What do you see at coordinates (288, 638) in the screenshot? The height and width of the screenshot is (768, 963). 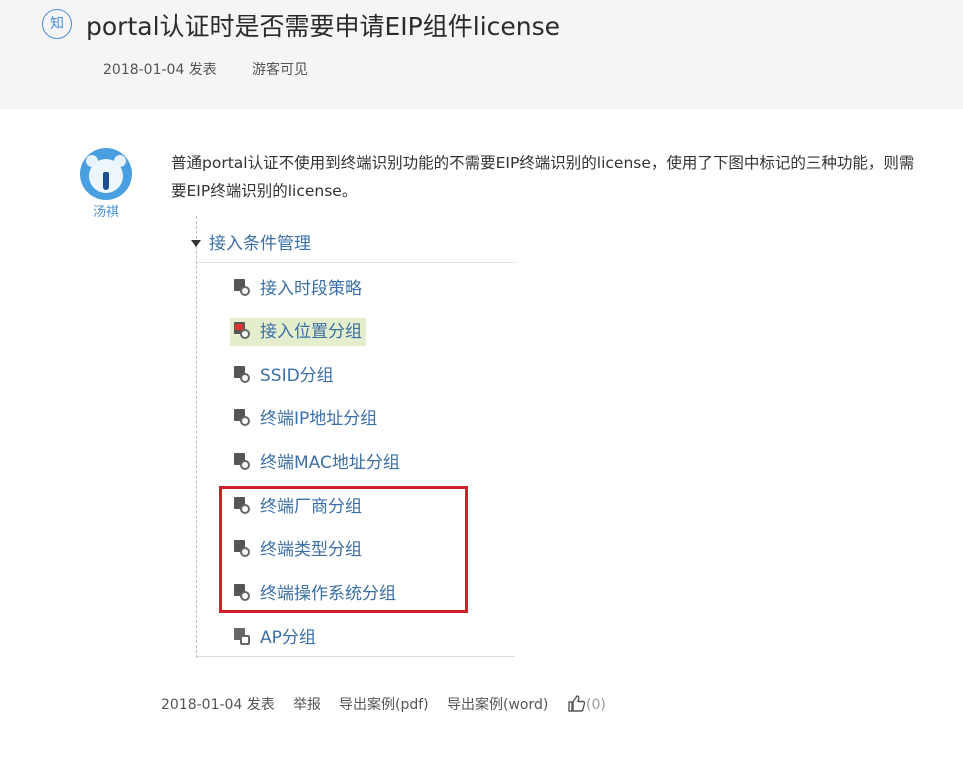 I see `tree-item-label: AP分组` at bounding box center [288, 638].